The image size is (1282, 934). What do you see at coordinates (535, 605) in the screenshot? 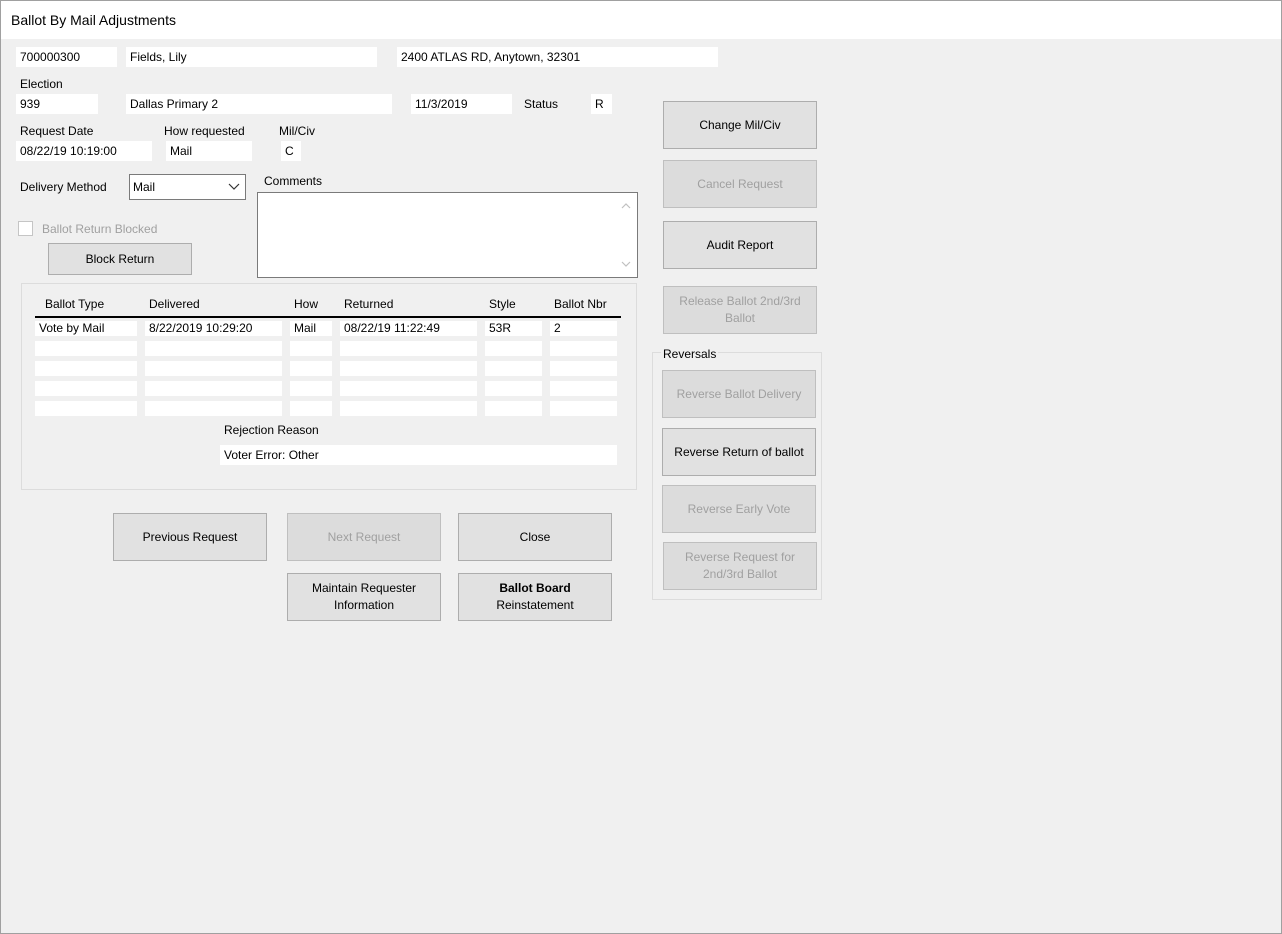
I see `reinstatement-label: Reinstatement` at bounding box center [535, 605].